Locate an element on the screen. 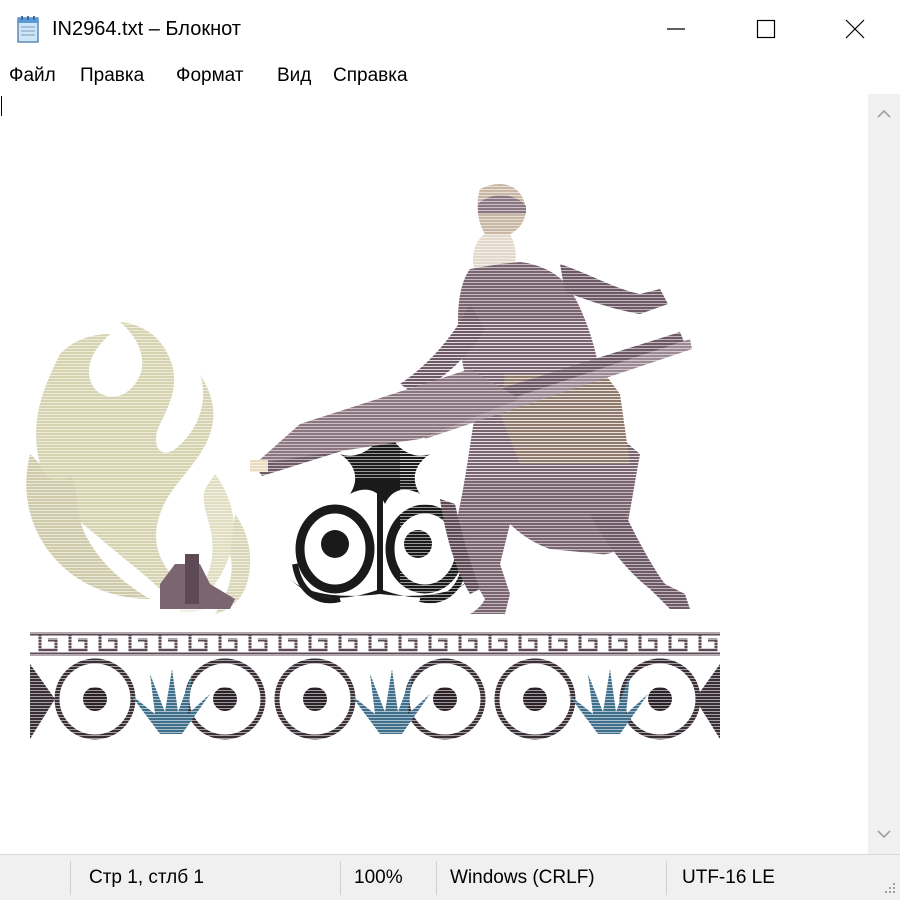 This screenshot has height=901, width=900. minimize-icon is located at coordinates (676, 29).